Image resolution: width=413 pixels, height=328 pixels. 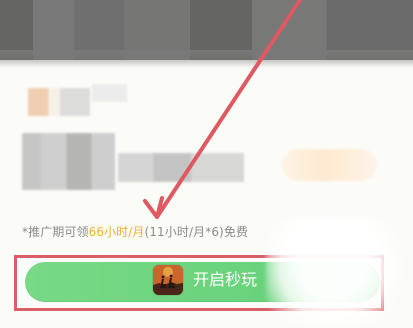 I want to click on promotion-note-suffix: (11小时/月*6)免费, so click(x=196, y=232).